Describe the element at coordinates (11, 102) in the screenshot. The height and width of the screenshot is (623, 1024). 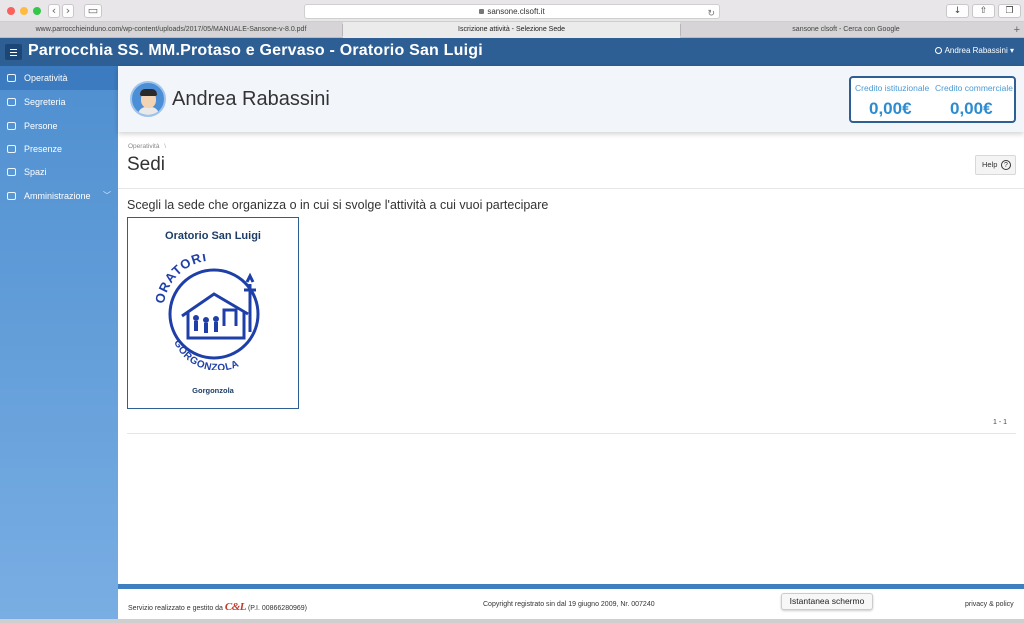
I see `gear-icon` at that location.